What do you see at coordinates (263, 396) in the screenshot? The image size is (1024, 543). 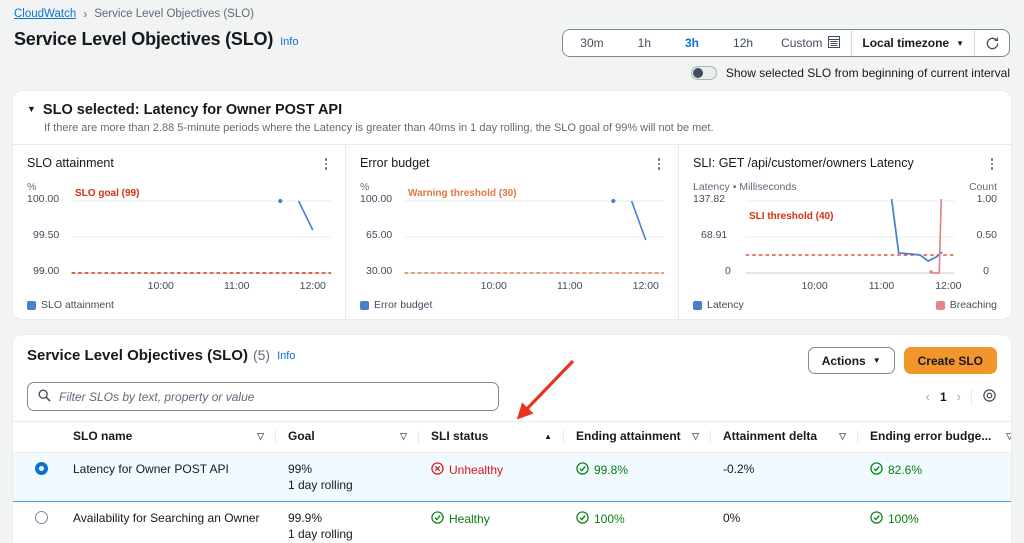 I see `search-input: Filter SLOs by text, property or value` at bounding box center [263, 396].